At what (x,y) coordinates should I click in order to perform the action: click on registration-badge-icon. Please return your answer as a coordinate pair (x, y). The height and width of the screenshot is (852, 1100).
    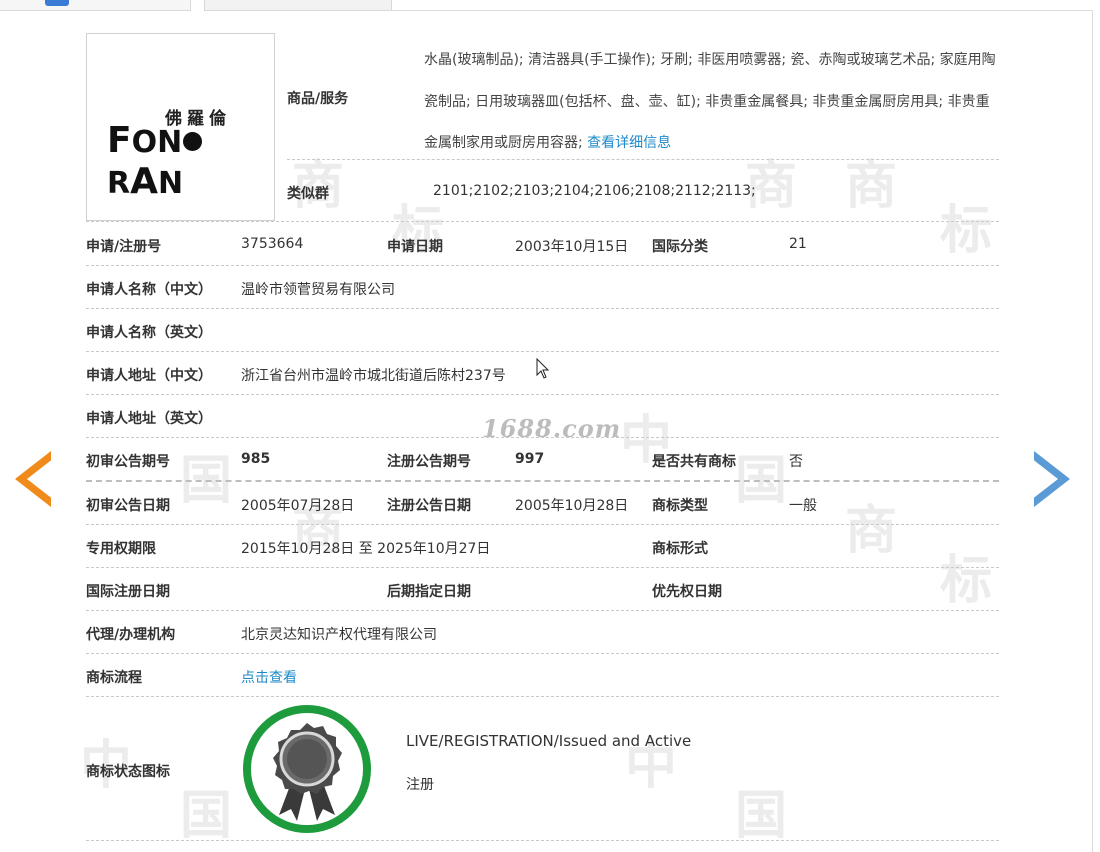
    Looking at the image, I should click on (307, 771).